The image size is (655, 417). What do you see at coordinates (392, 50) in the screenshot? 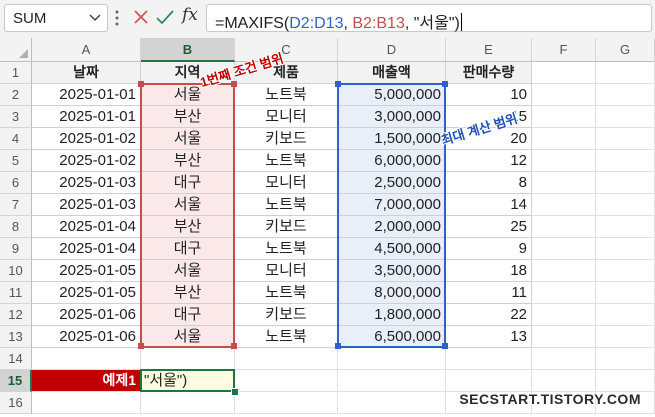
I see `column-header-d: D` at bounding box center [392, 50].